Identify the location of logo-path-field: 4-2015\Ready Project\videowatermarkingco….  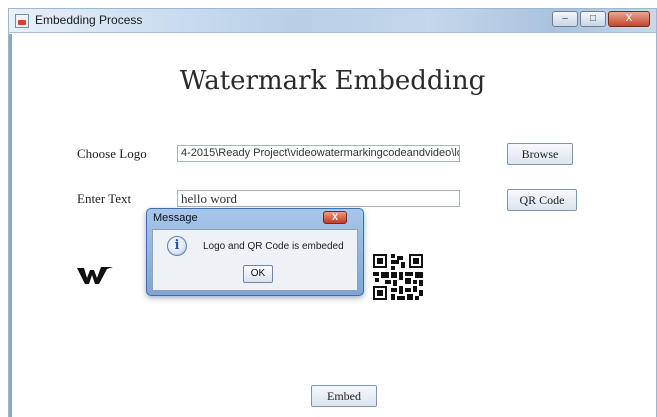
(318, 153).